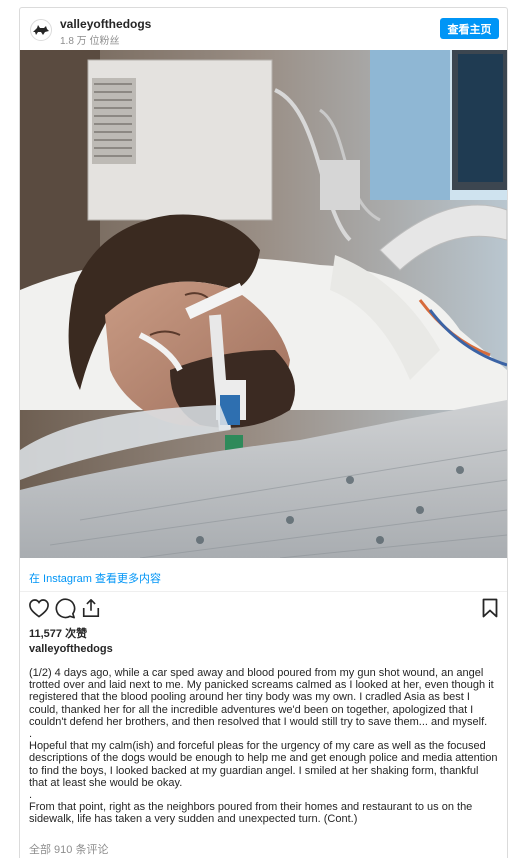 Image resolution: width=529 pixels, height=858 pixels. I want to click on post-header: valleyofthedogs 1.8 万 位粉丝 查看主页, so click(263, 29).